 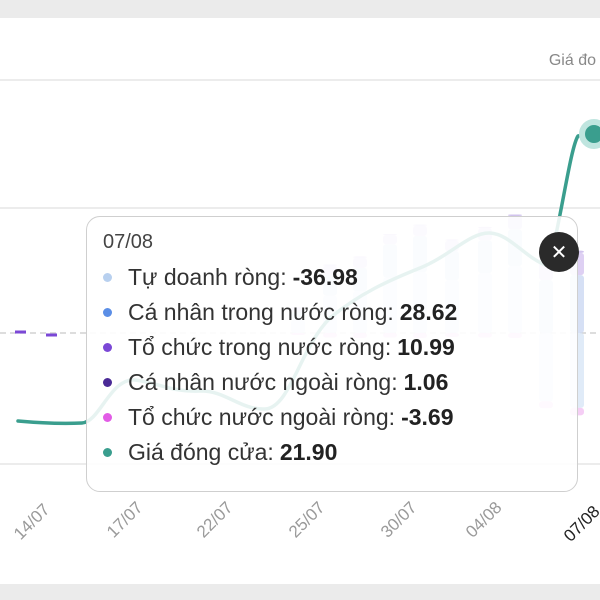 What do you see at coordinates (261, 312) in the screenshot?
I see `tooltip-label: Cá nhân trong nước ròng:` at bounding box center [261, 312].